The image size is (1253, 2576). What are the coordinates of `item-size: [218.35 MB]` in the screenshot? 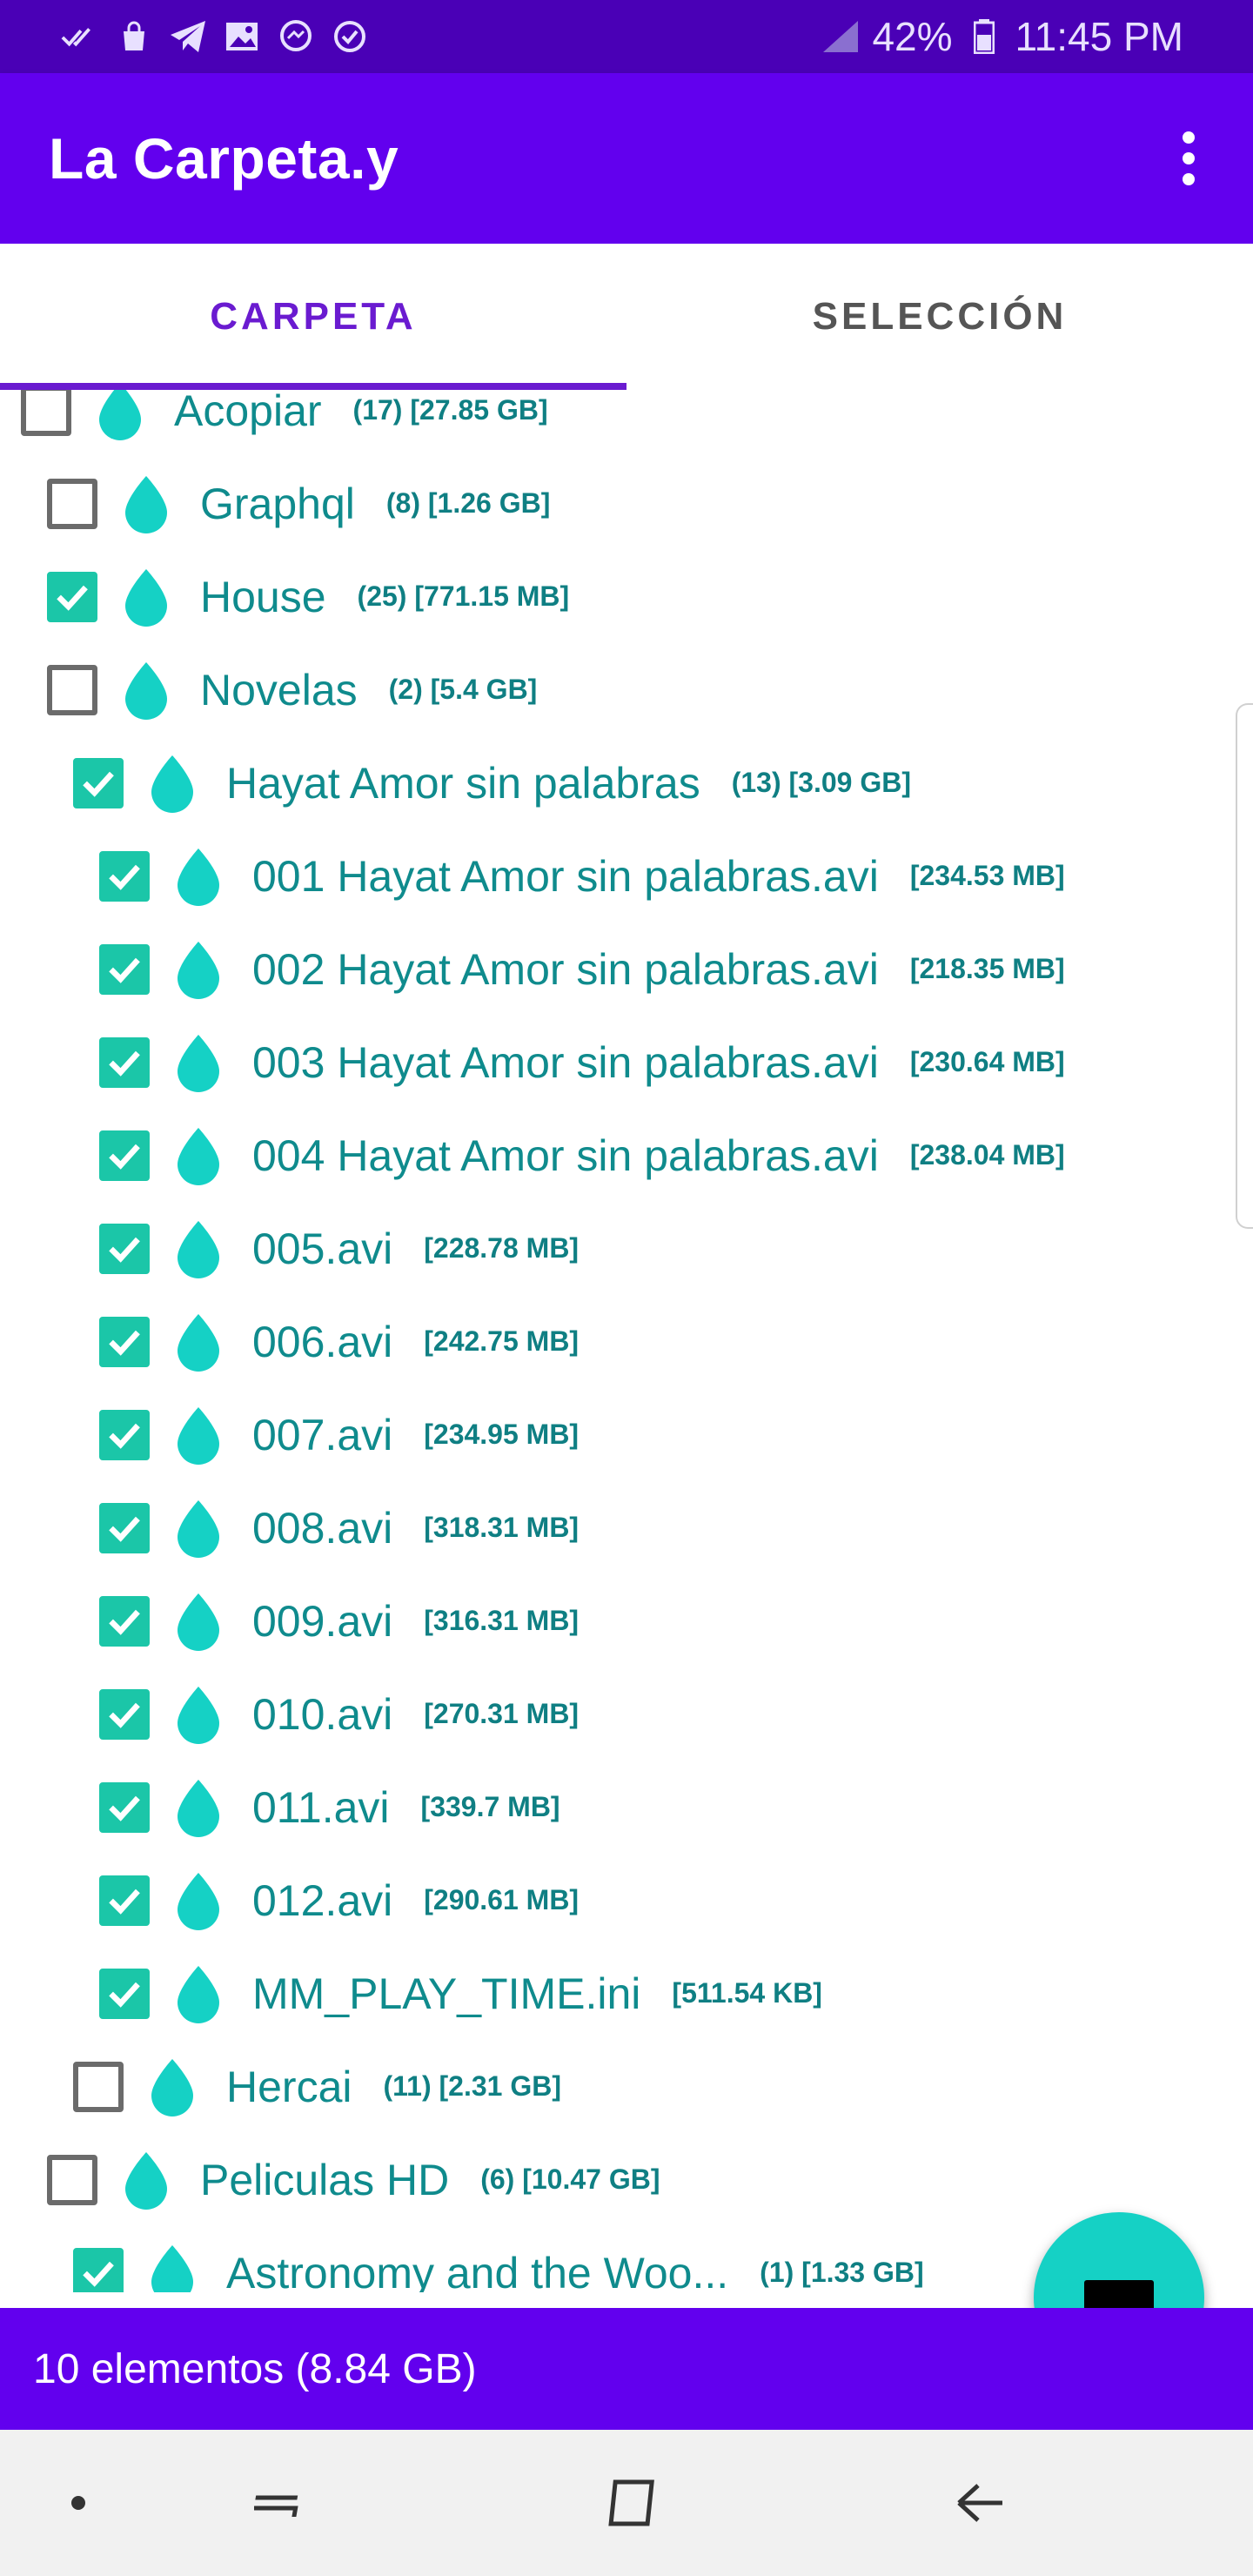 It's located at (987, 968).